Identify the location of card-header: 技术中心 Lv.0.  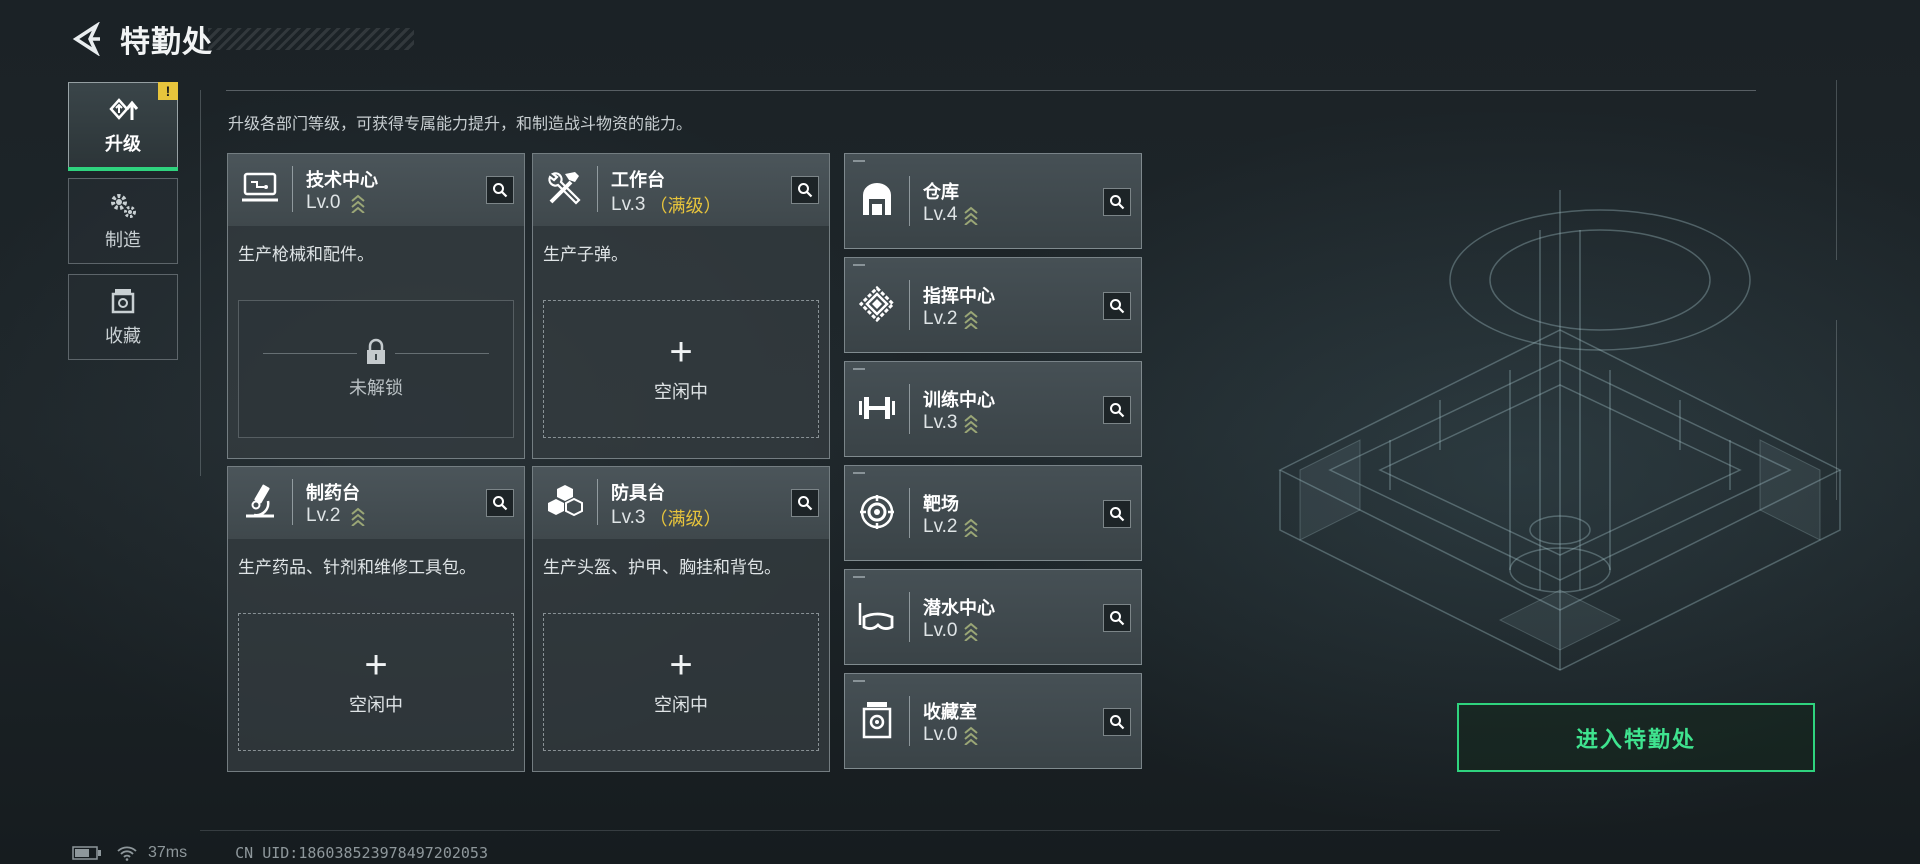
(376, 190).